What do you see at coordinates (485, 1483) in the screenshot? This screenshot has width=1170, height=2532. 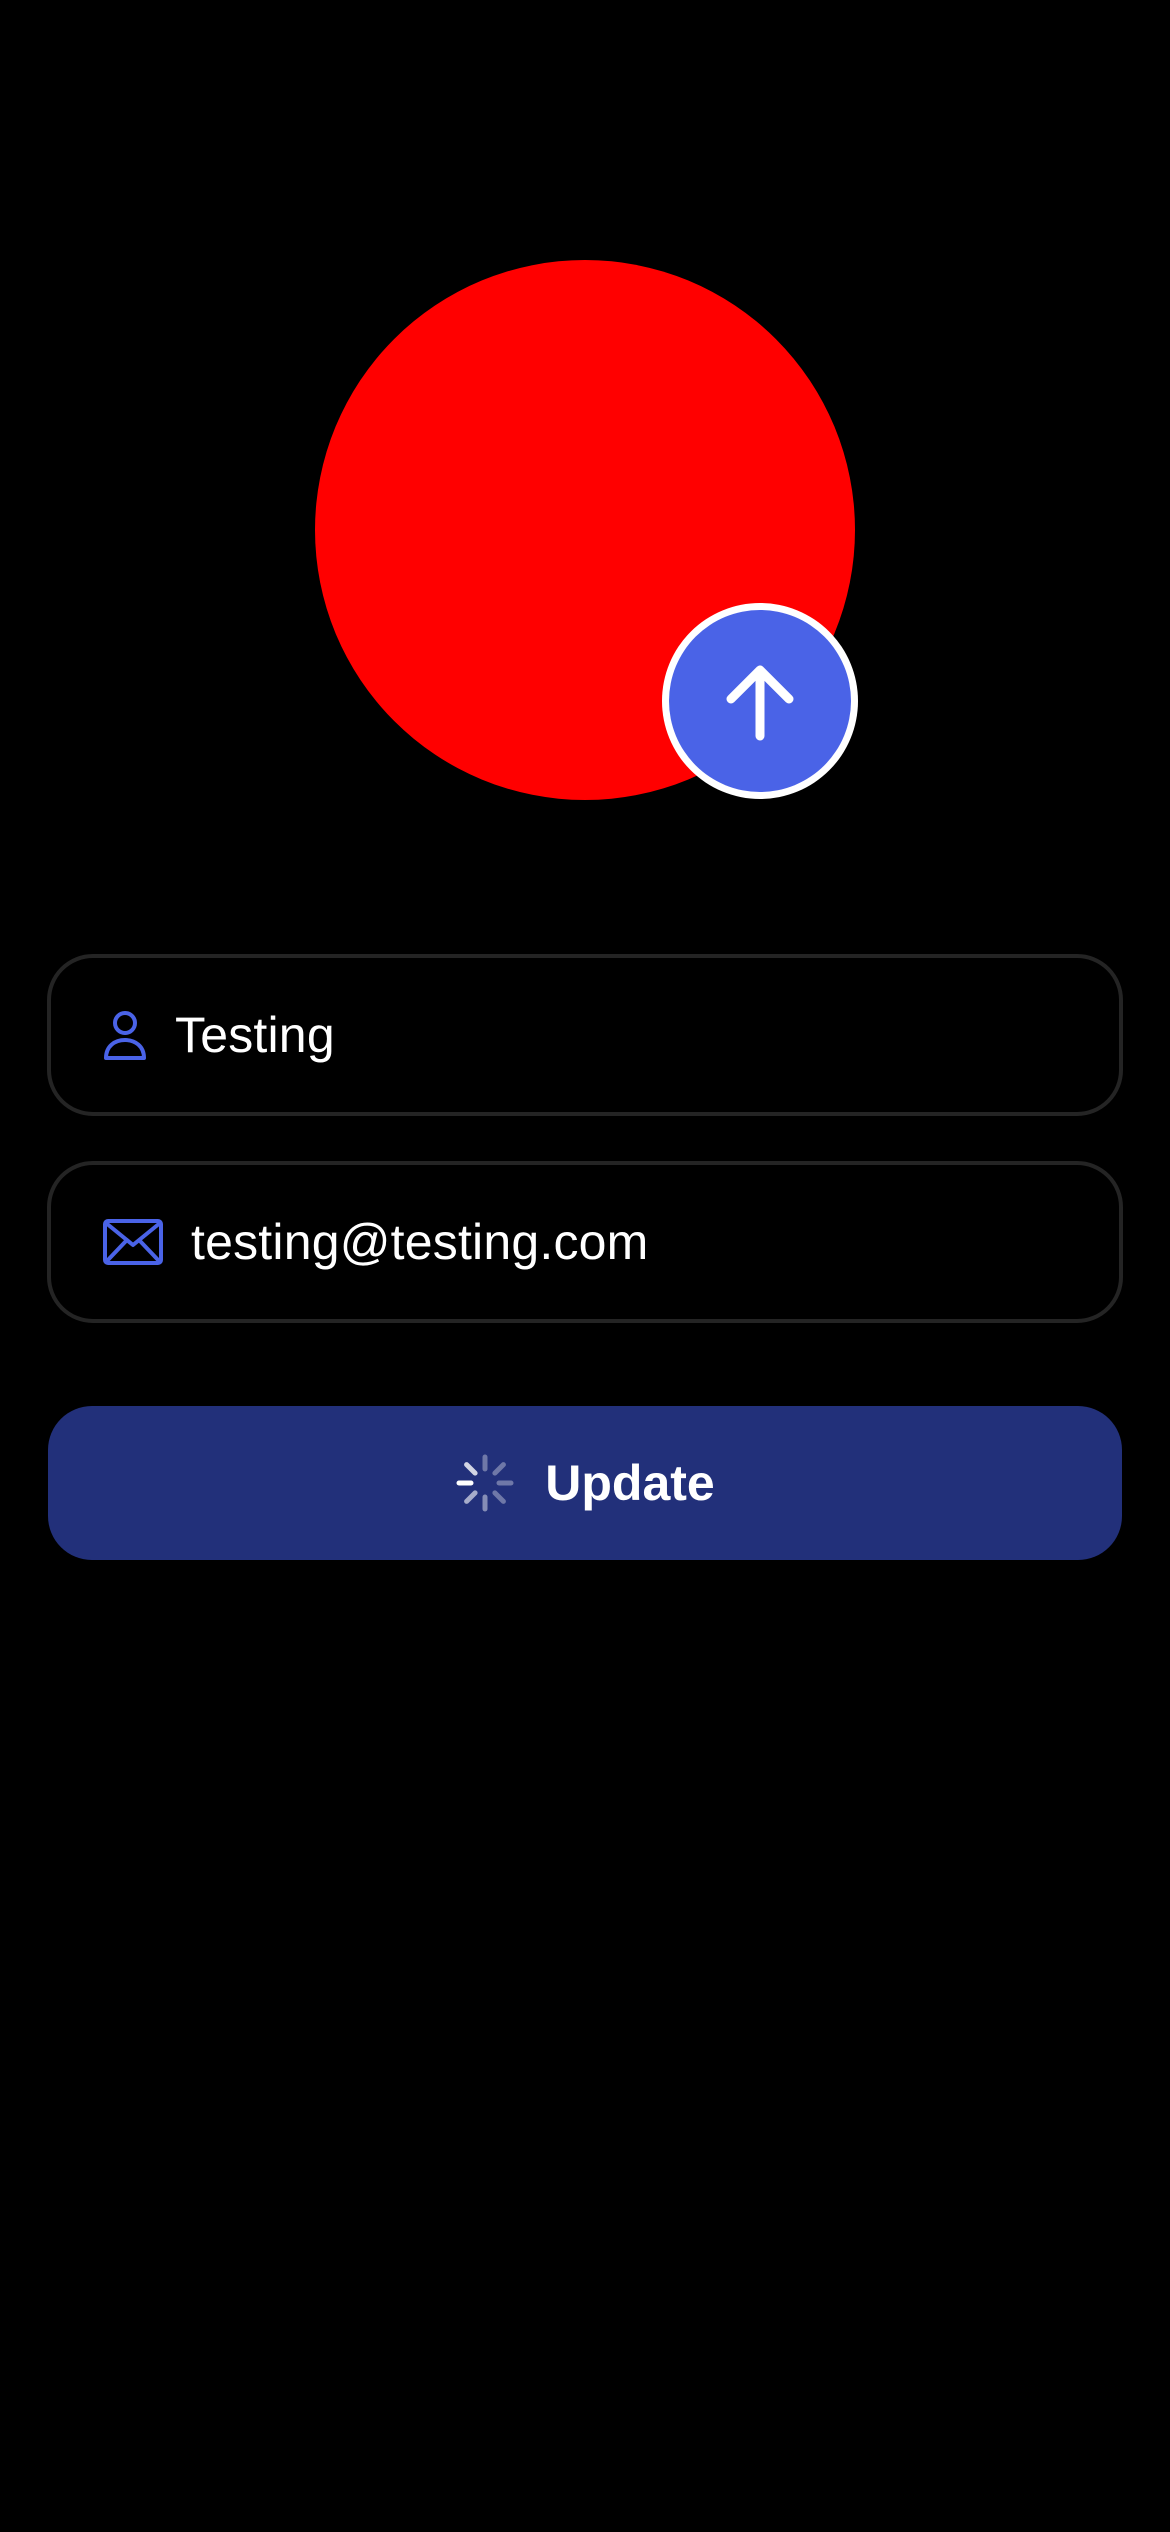 I see `loading-spinner-icon` at bounding box center [485, 1483].